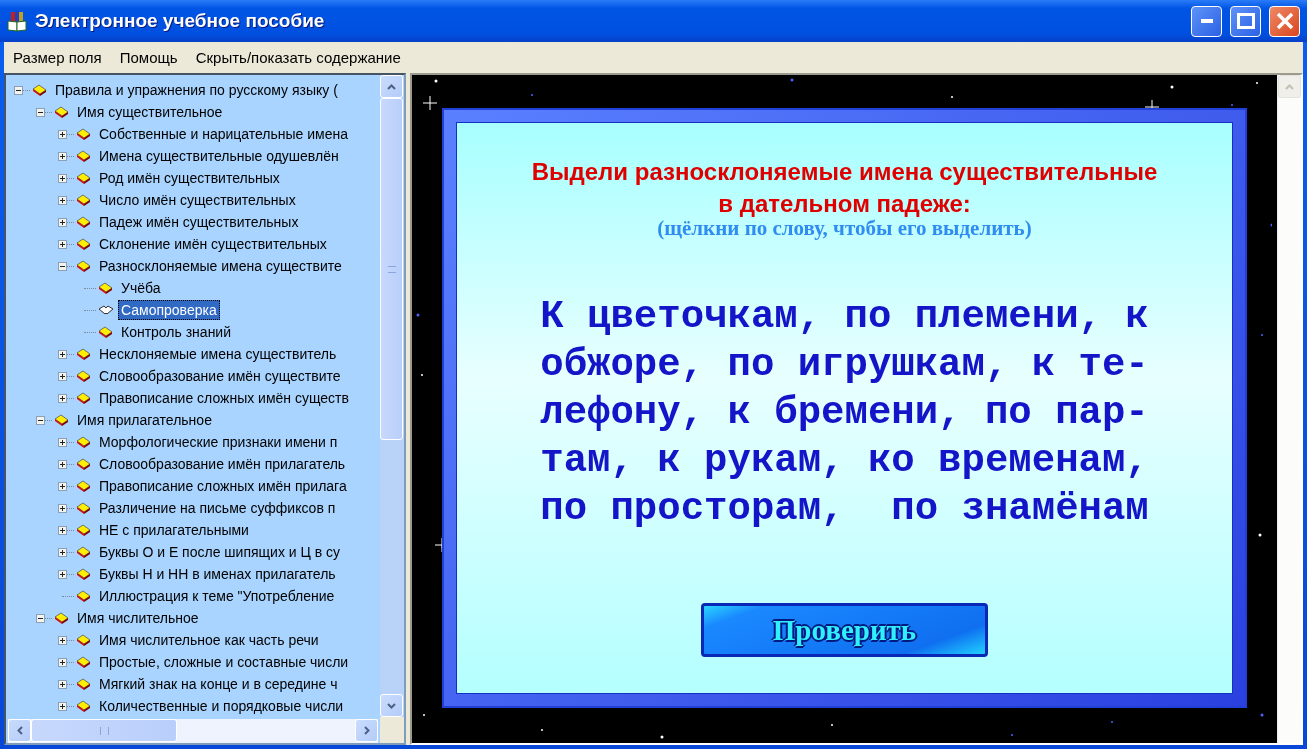 The image size is (1307, 749). Describe the element at coordinates (169, 310) in the screenshot. I see `tree-item: Самопроверка` at that location.